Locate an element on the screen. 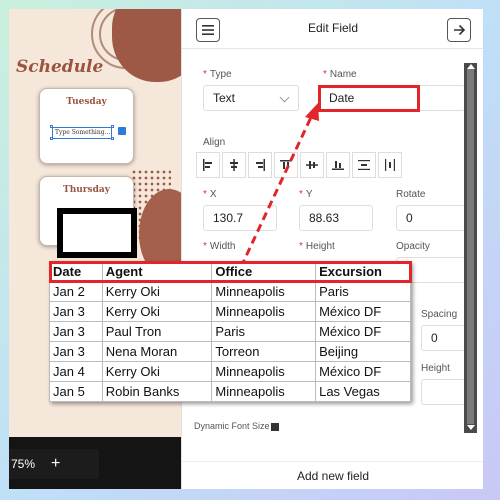  column-header: Date is located at coordinates (76, 271).